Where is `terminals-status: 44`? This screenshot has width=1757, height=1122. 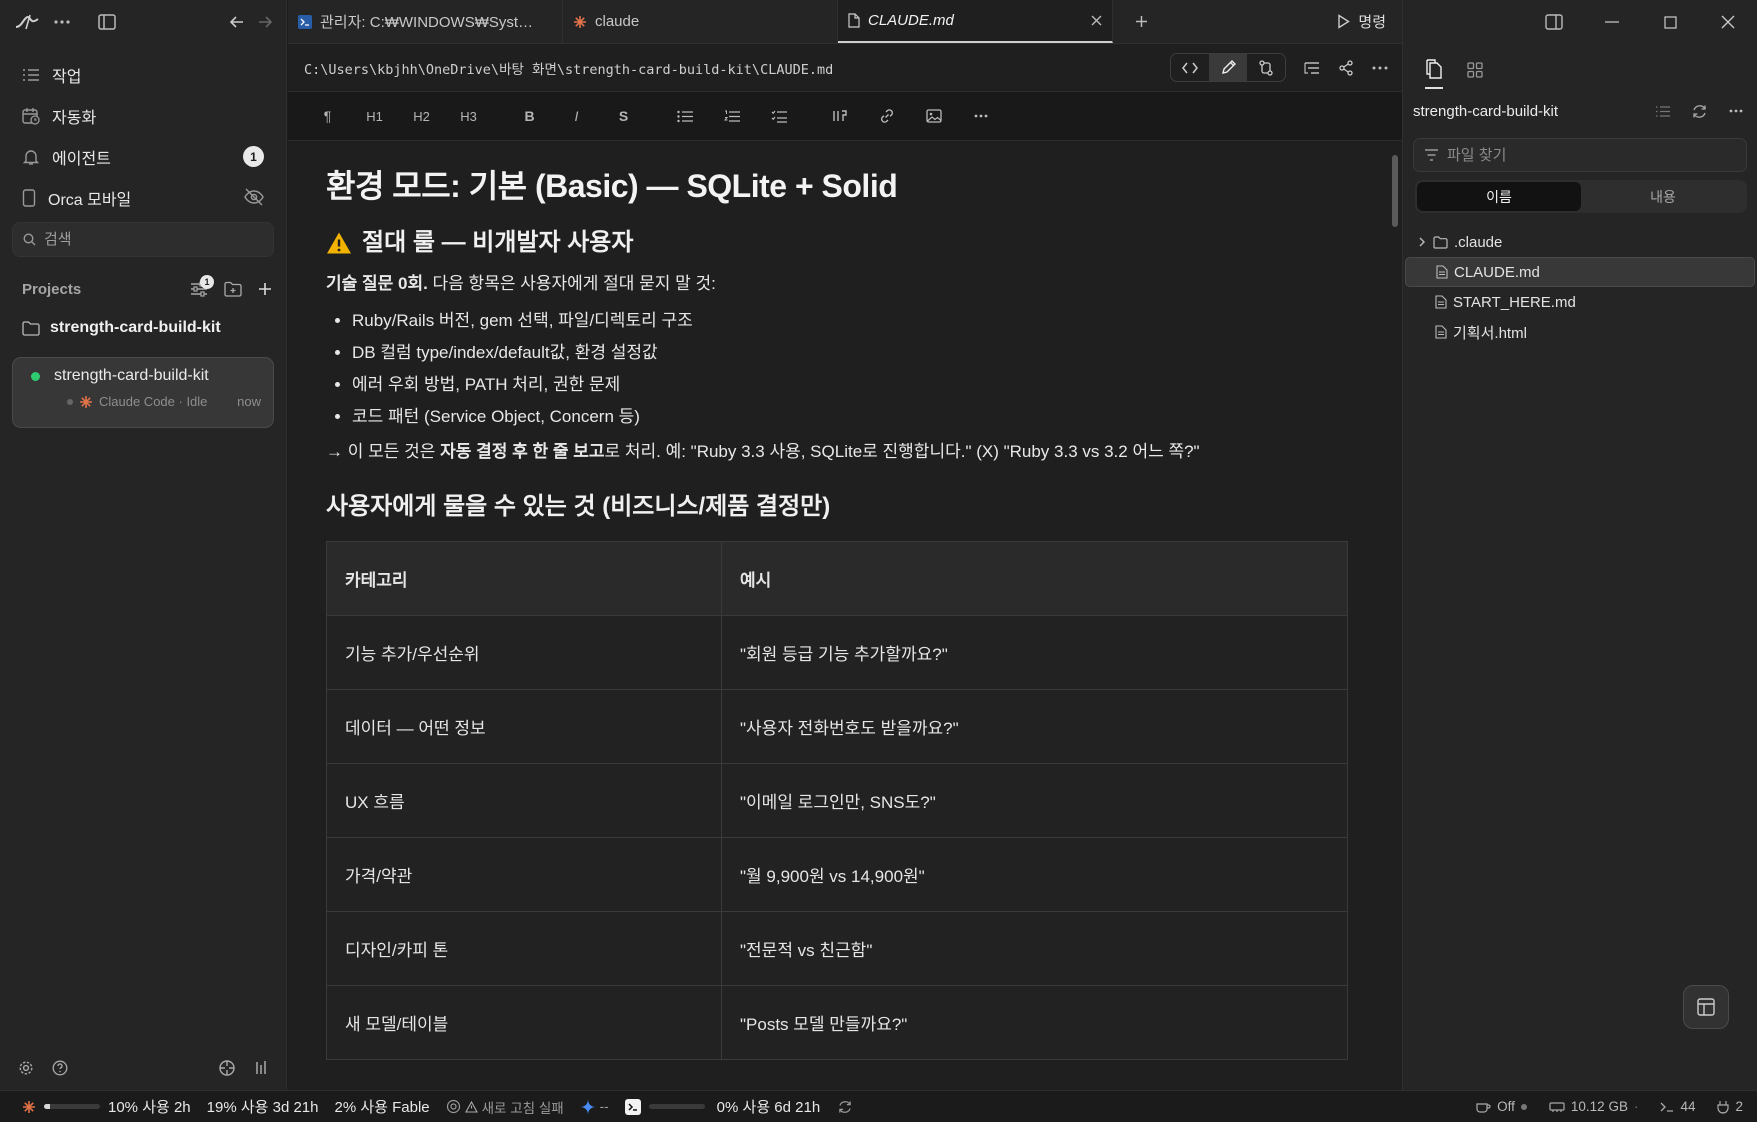
terminals-status: 44 is located at coordinates (1677, 1106).